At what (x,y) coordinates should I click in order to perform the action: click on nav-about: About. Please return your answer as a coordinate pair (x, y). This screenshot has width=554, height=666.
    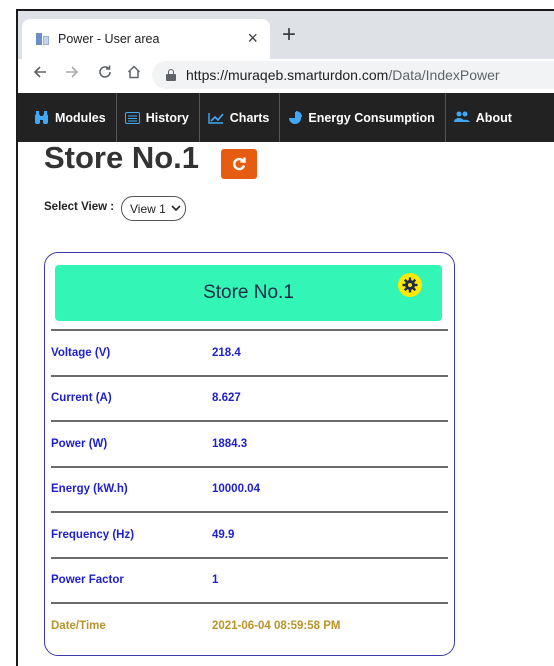
    Looking at the image, I should click on (487, 117).